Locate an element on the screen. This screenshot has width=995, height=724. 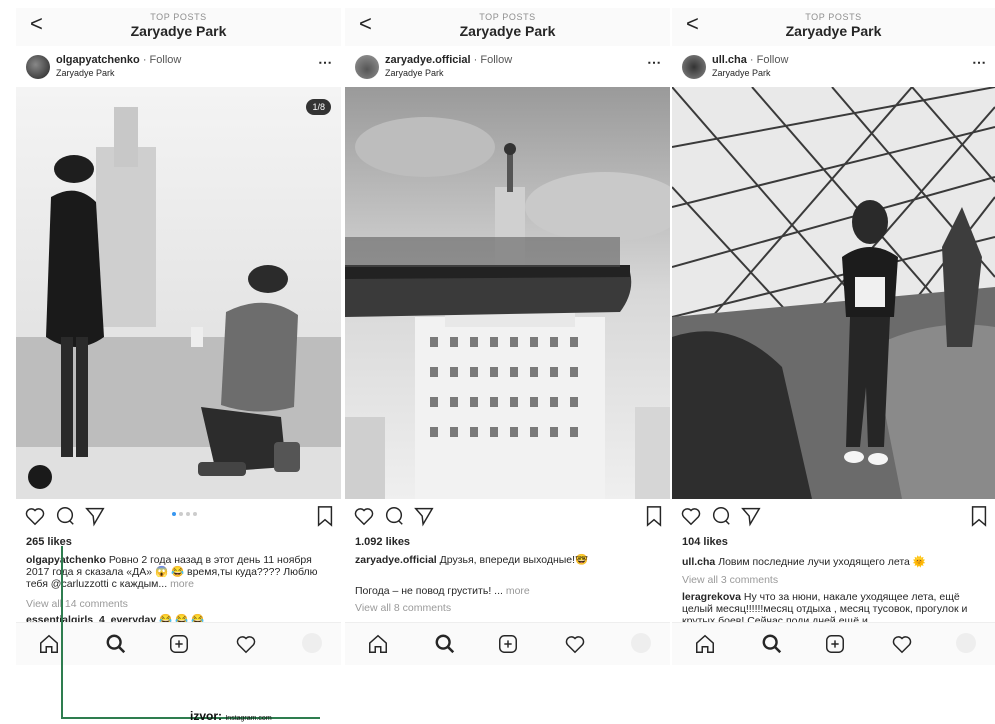
credit-source: Instagram.com is located at coordinates (248, 718).